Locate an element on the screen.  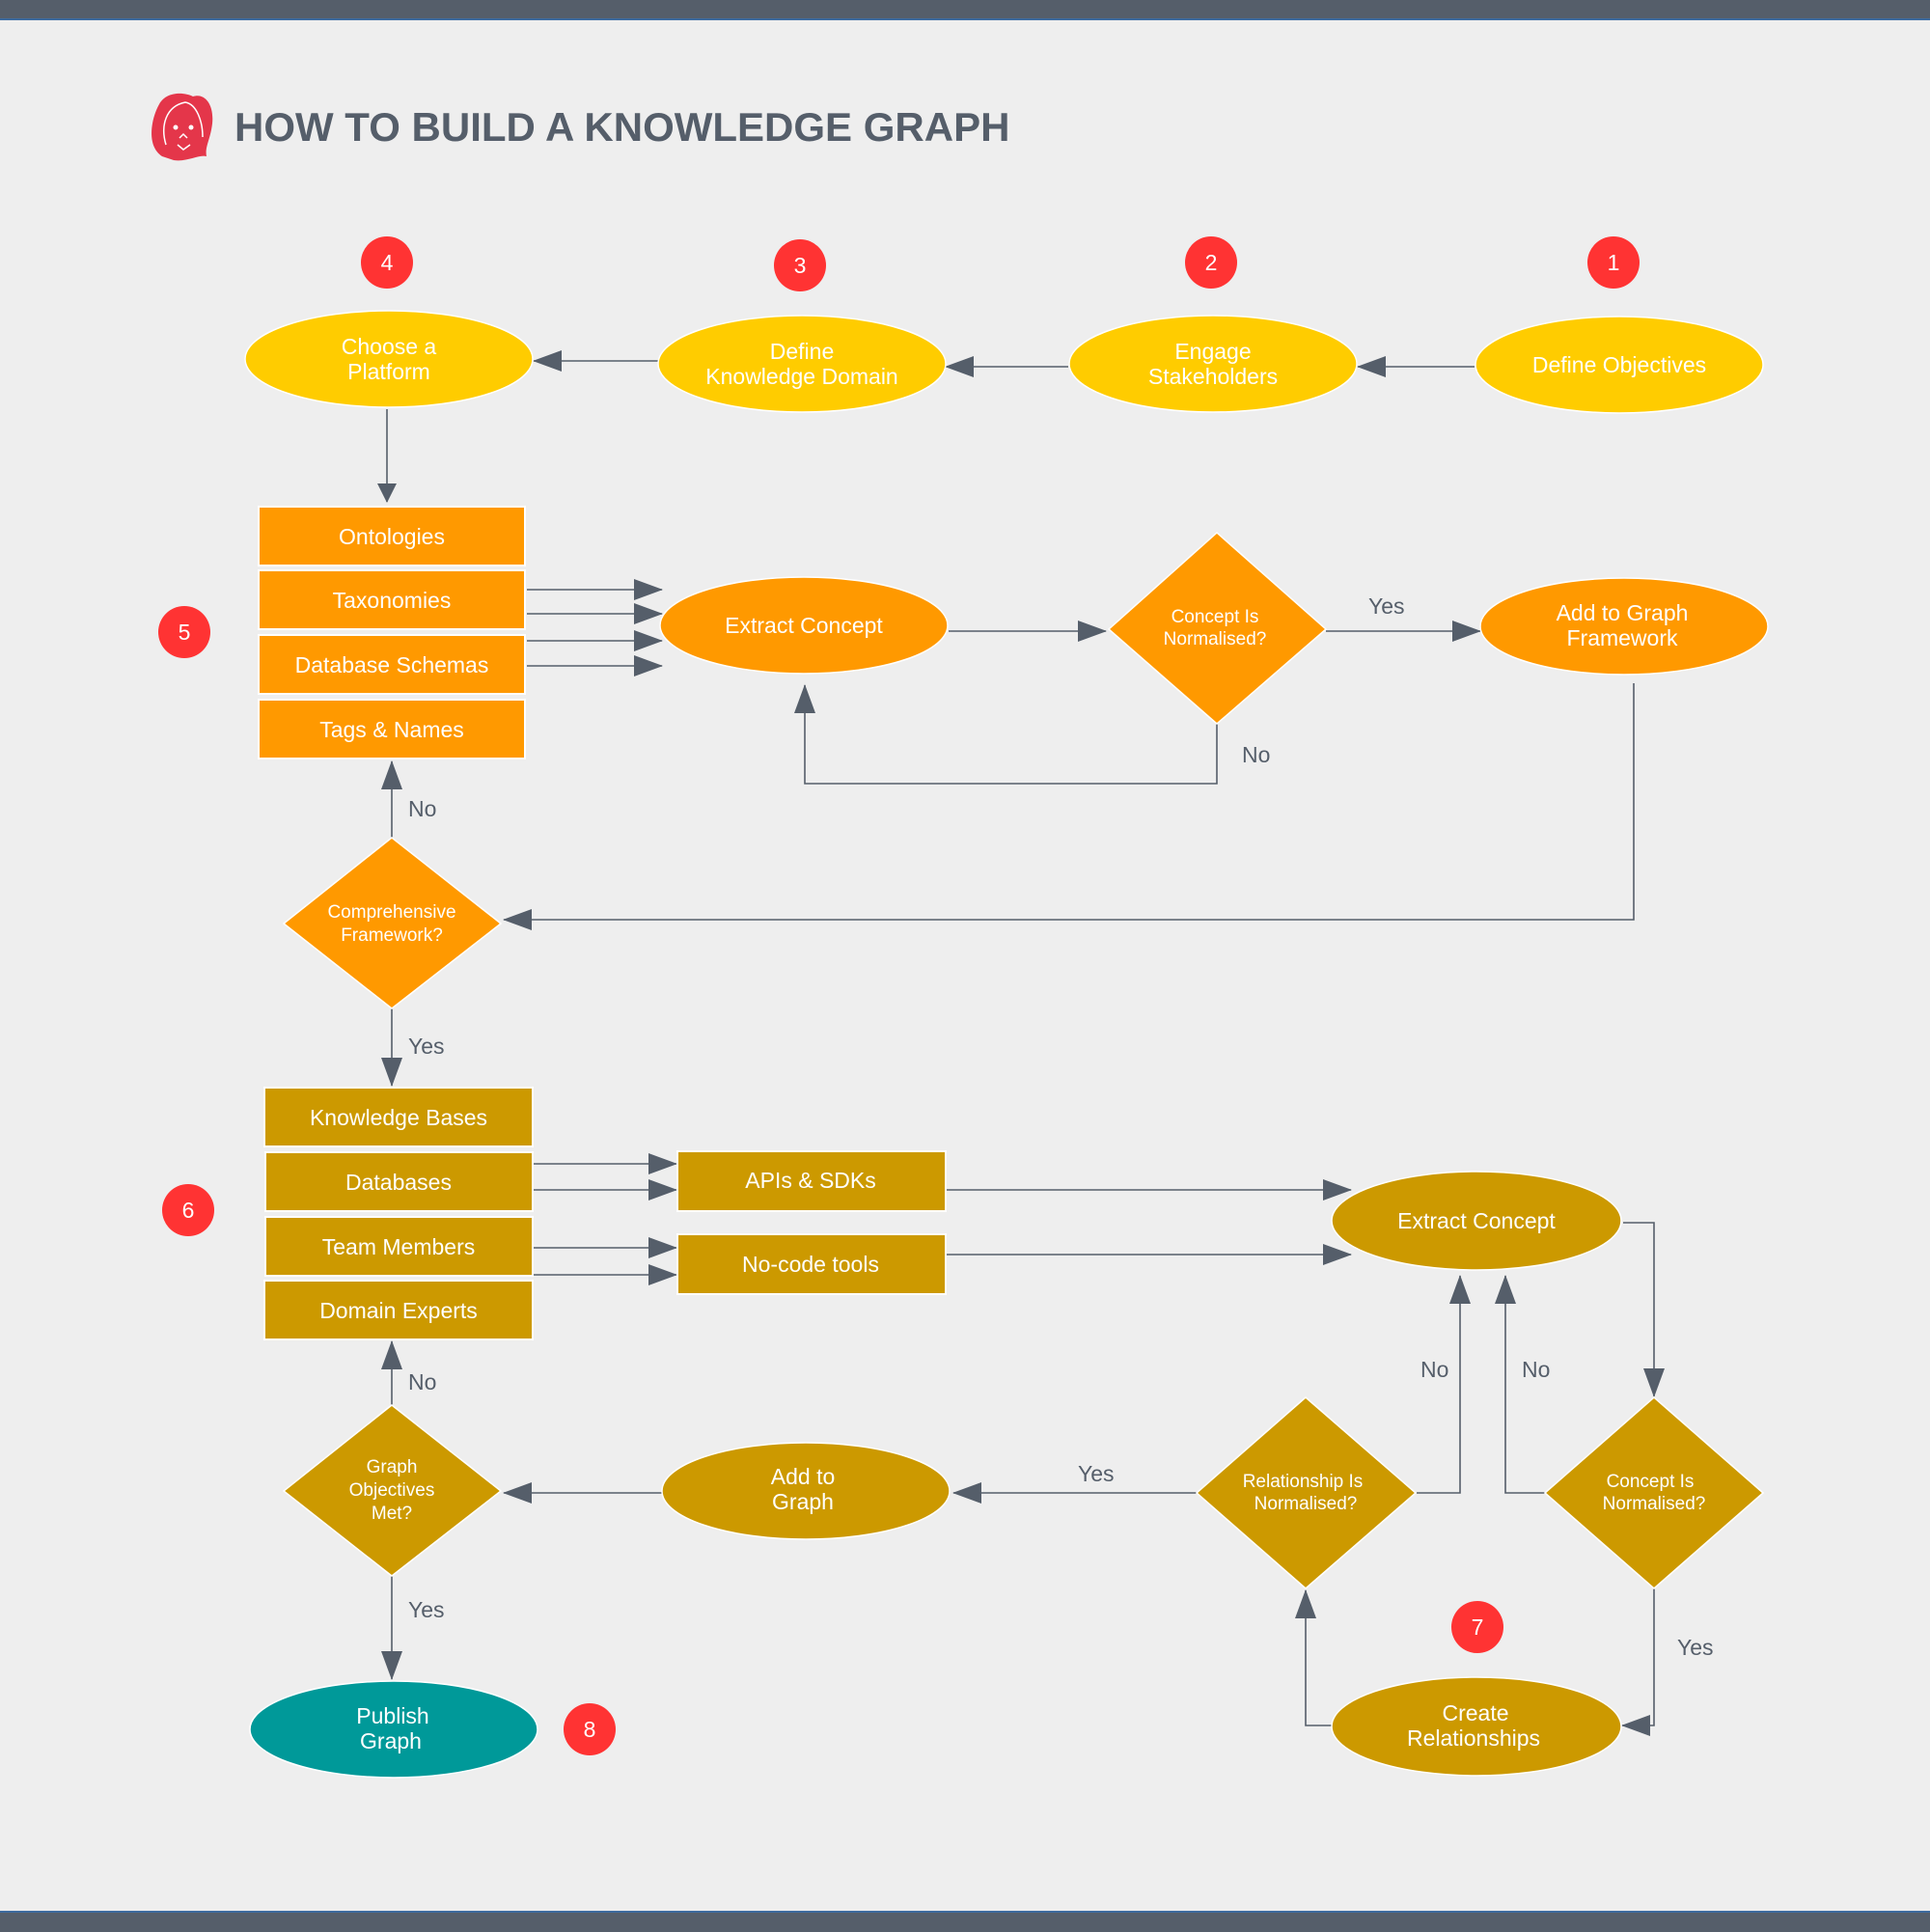
node-label: Ontologies is located at coordinates (392, 536).